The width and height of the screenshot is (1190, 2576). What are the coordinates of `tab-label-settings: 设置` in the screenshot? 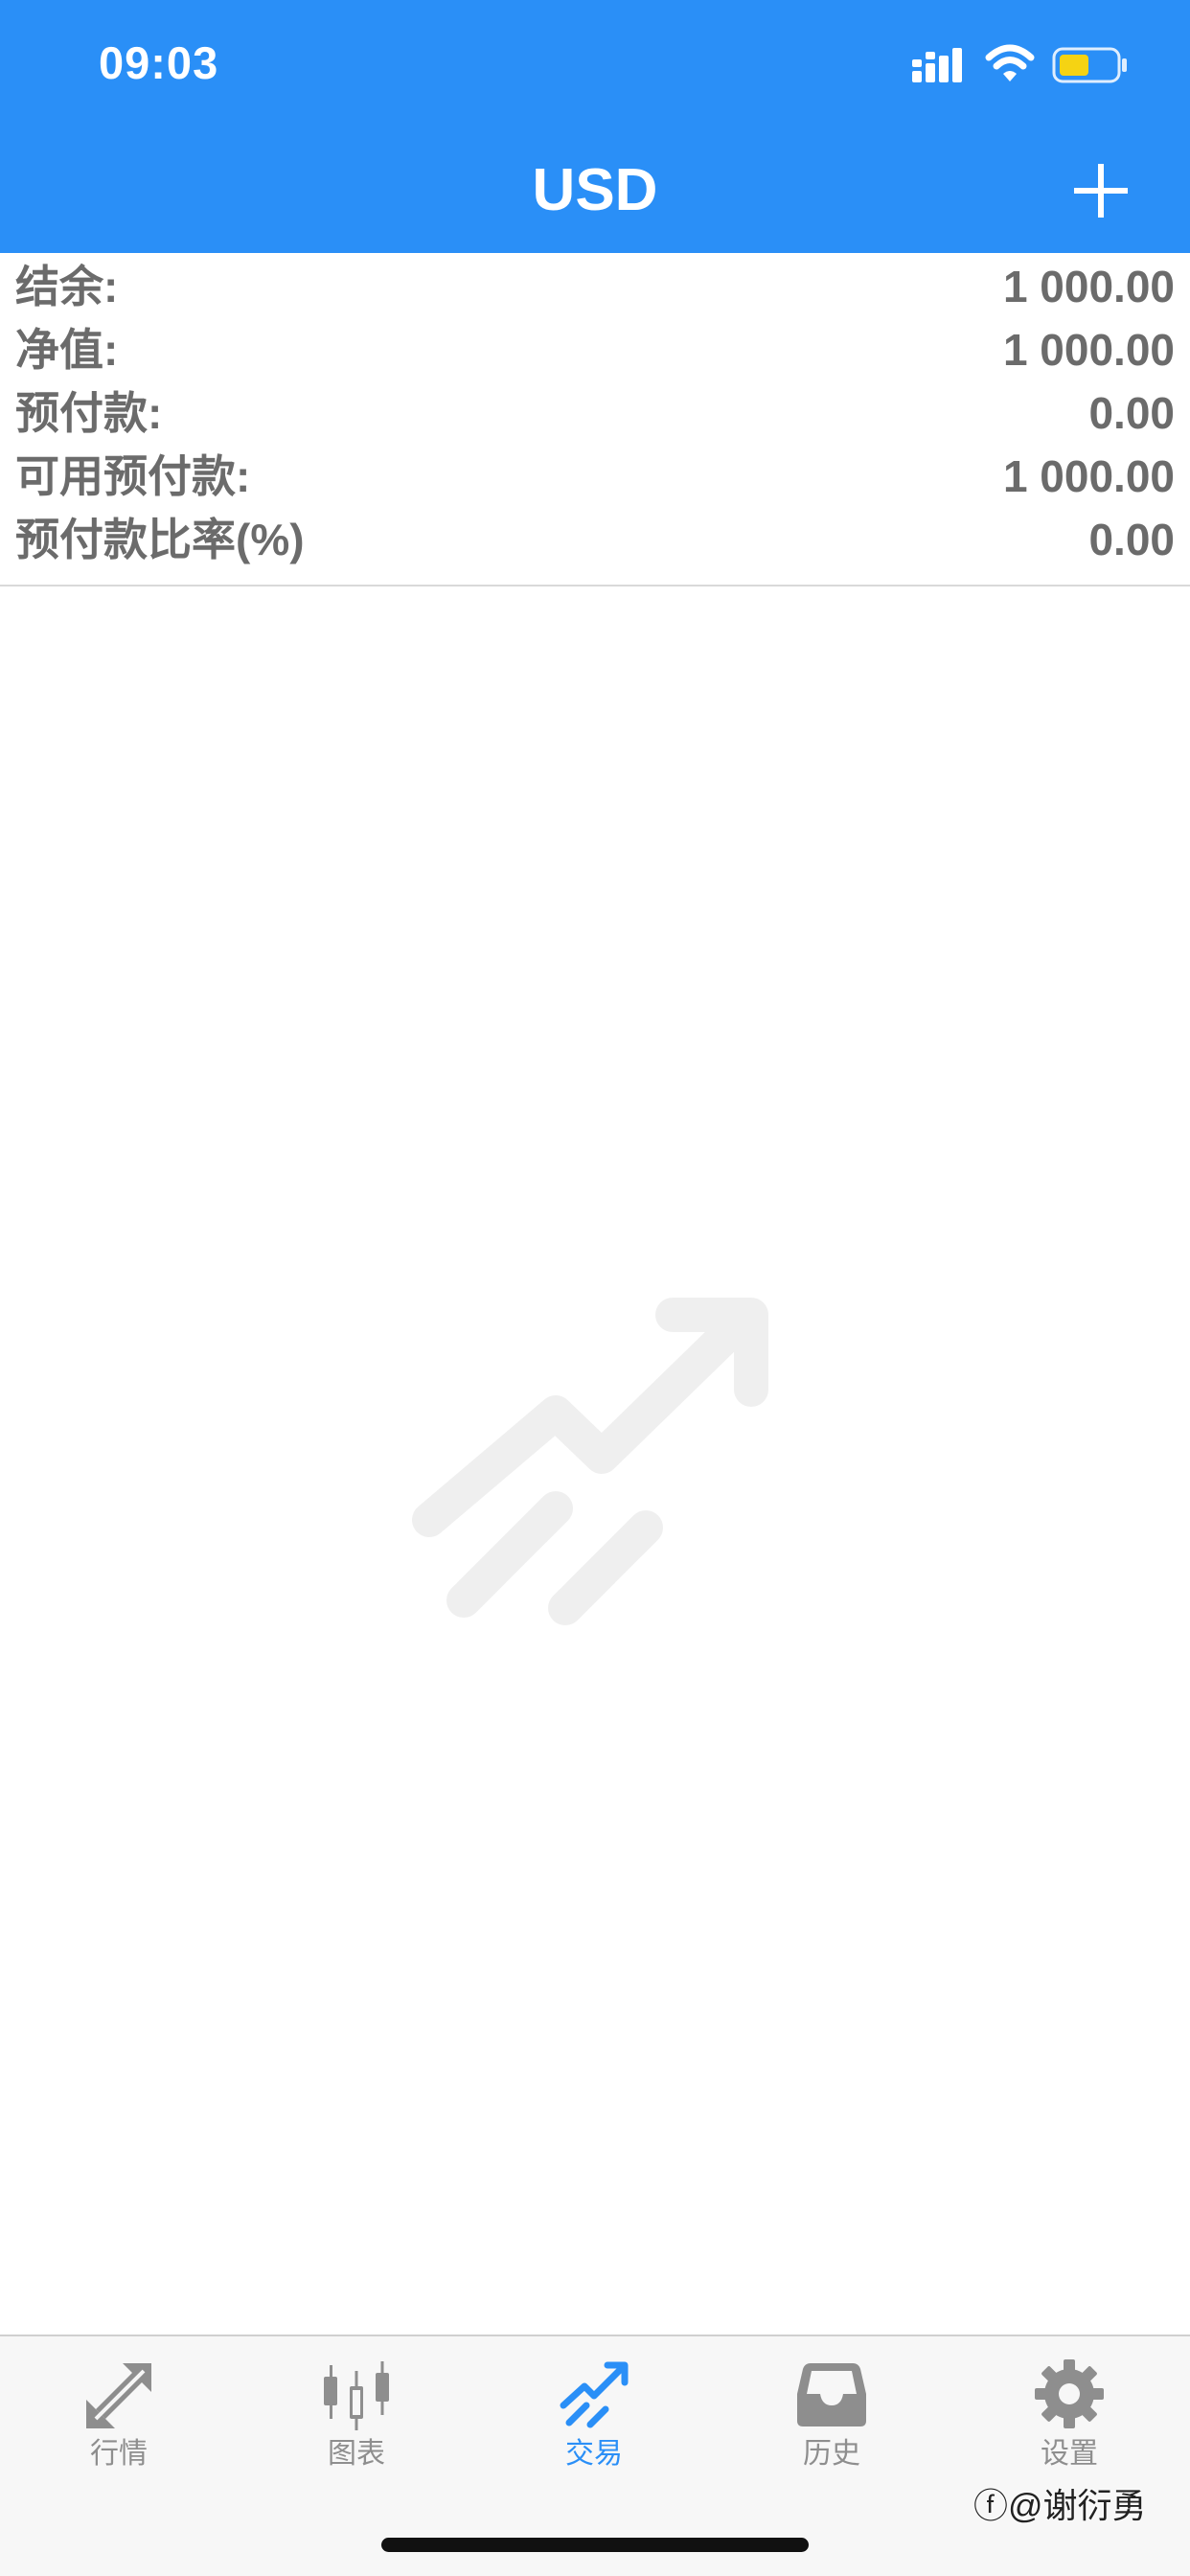 It's located at (1070, 2454).